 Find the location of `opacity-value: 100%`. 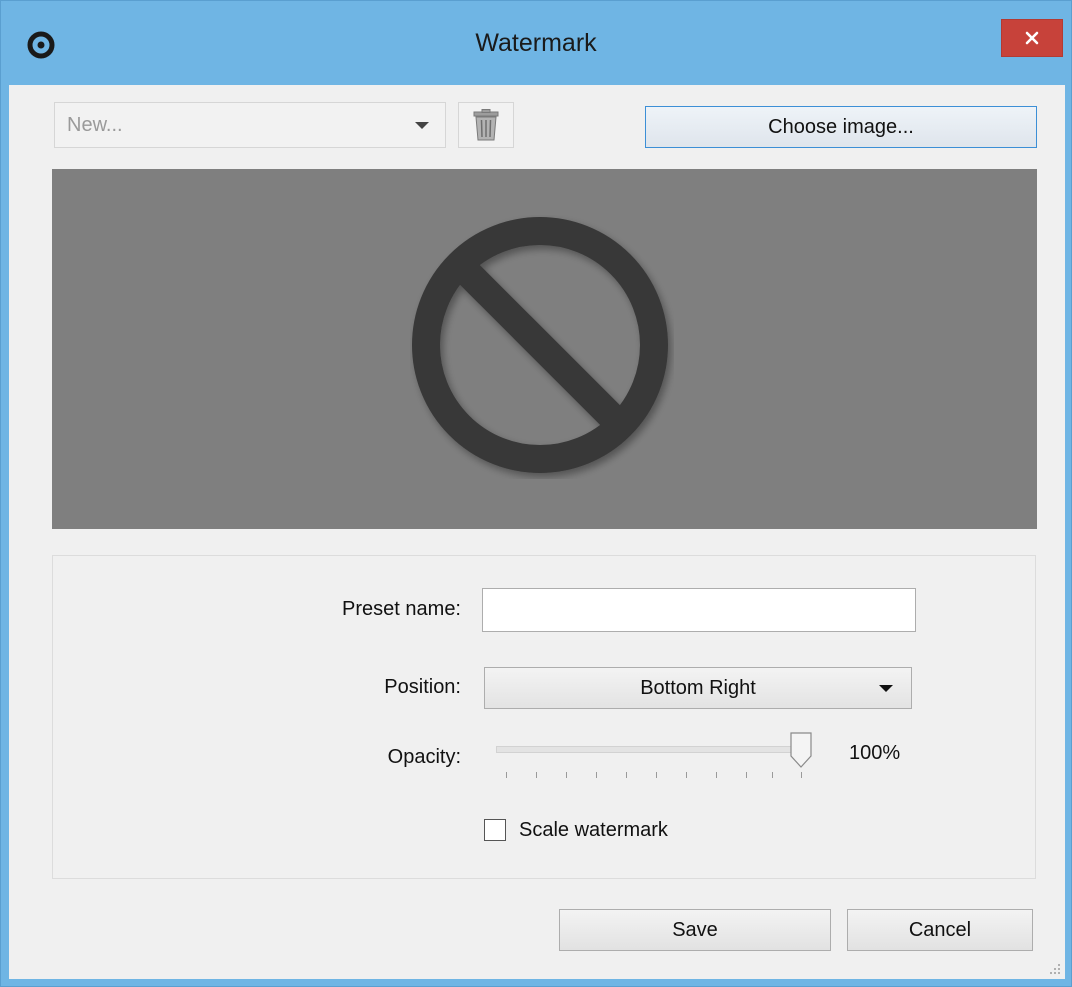

opacity-value: 100% is located at coordinates (875, 753).